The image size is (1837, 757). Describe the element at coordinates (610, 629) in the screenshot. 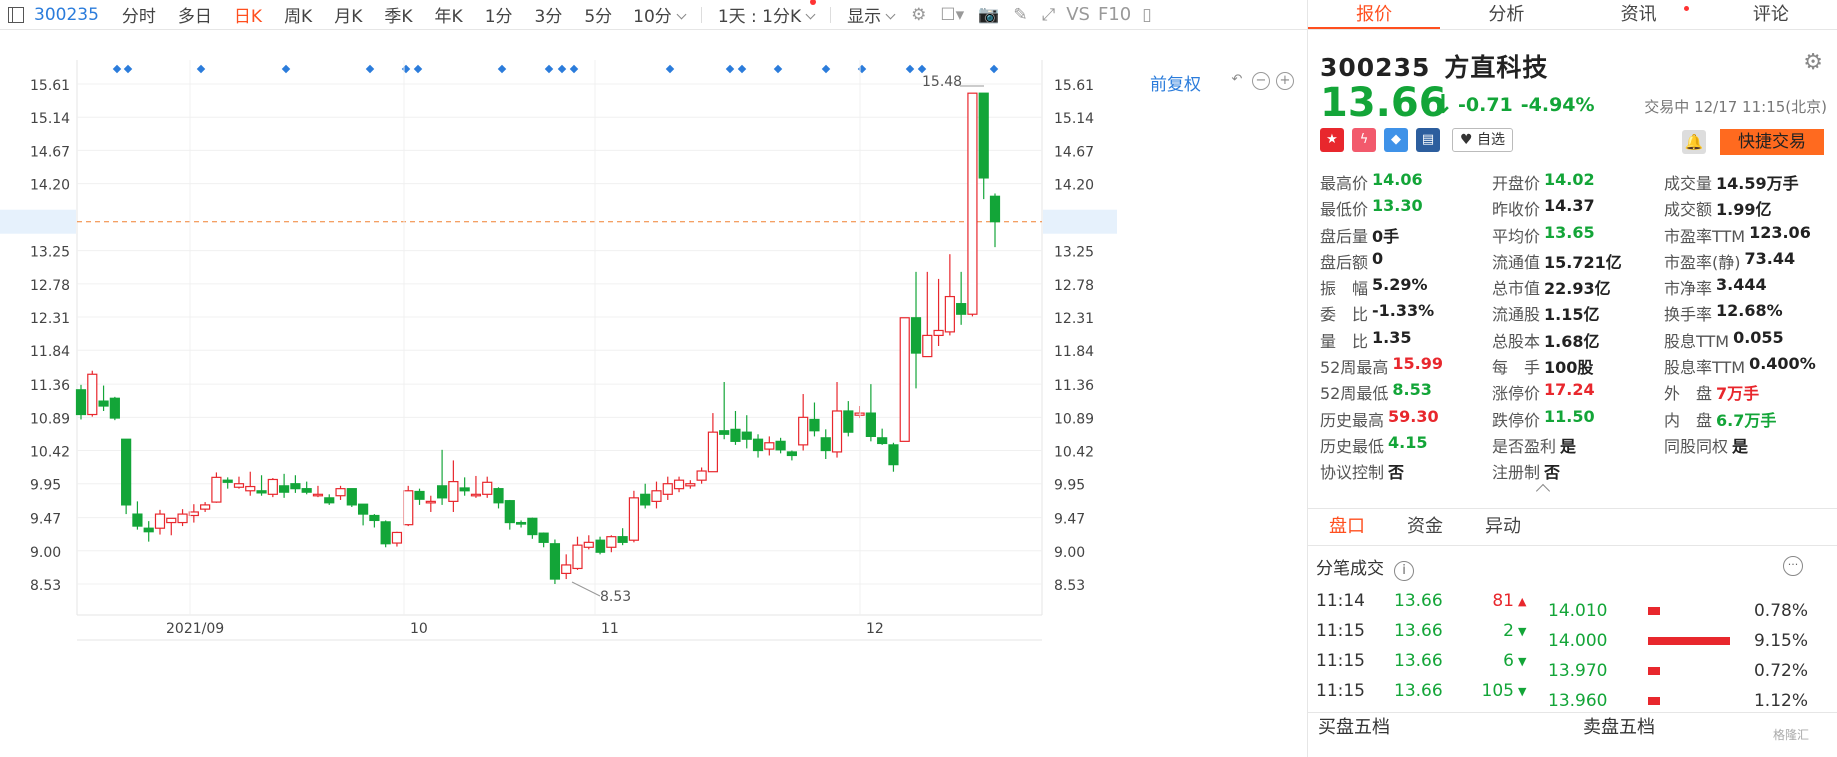

I see `x-label: 11` at that location.